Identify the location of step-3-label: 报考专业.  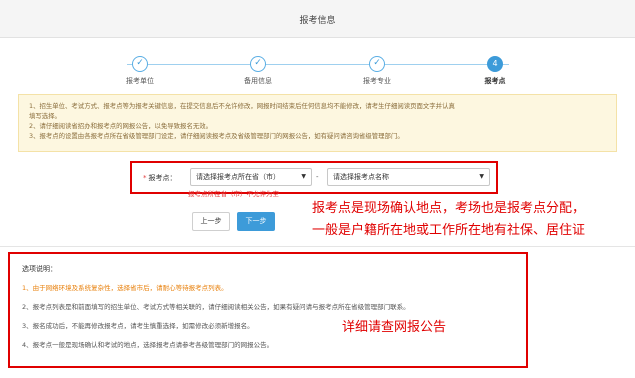
(377, 81).